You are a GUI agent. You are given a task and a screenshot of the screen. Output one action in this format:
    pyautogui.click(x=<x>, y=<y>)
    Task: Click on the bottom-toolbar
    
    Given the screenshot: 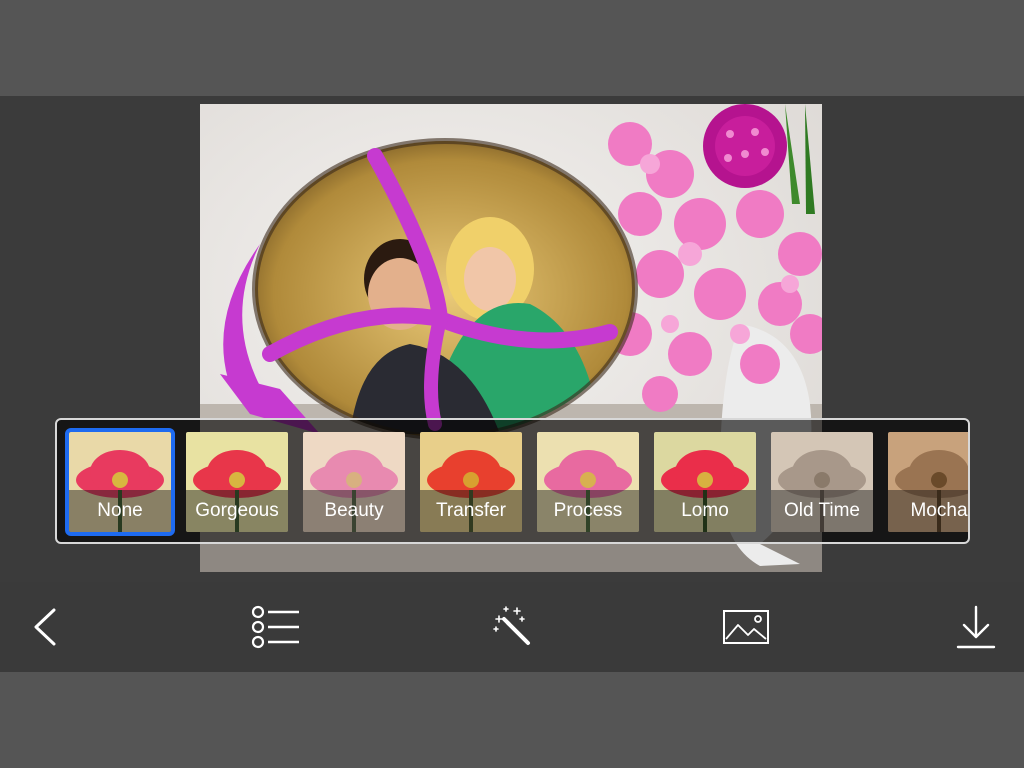 What is the action you would take?
    pyautogui.click(x=512, y=627)
    